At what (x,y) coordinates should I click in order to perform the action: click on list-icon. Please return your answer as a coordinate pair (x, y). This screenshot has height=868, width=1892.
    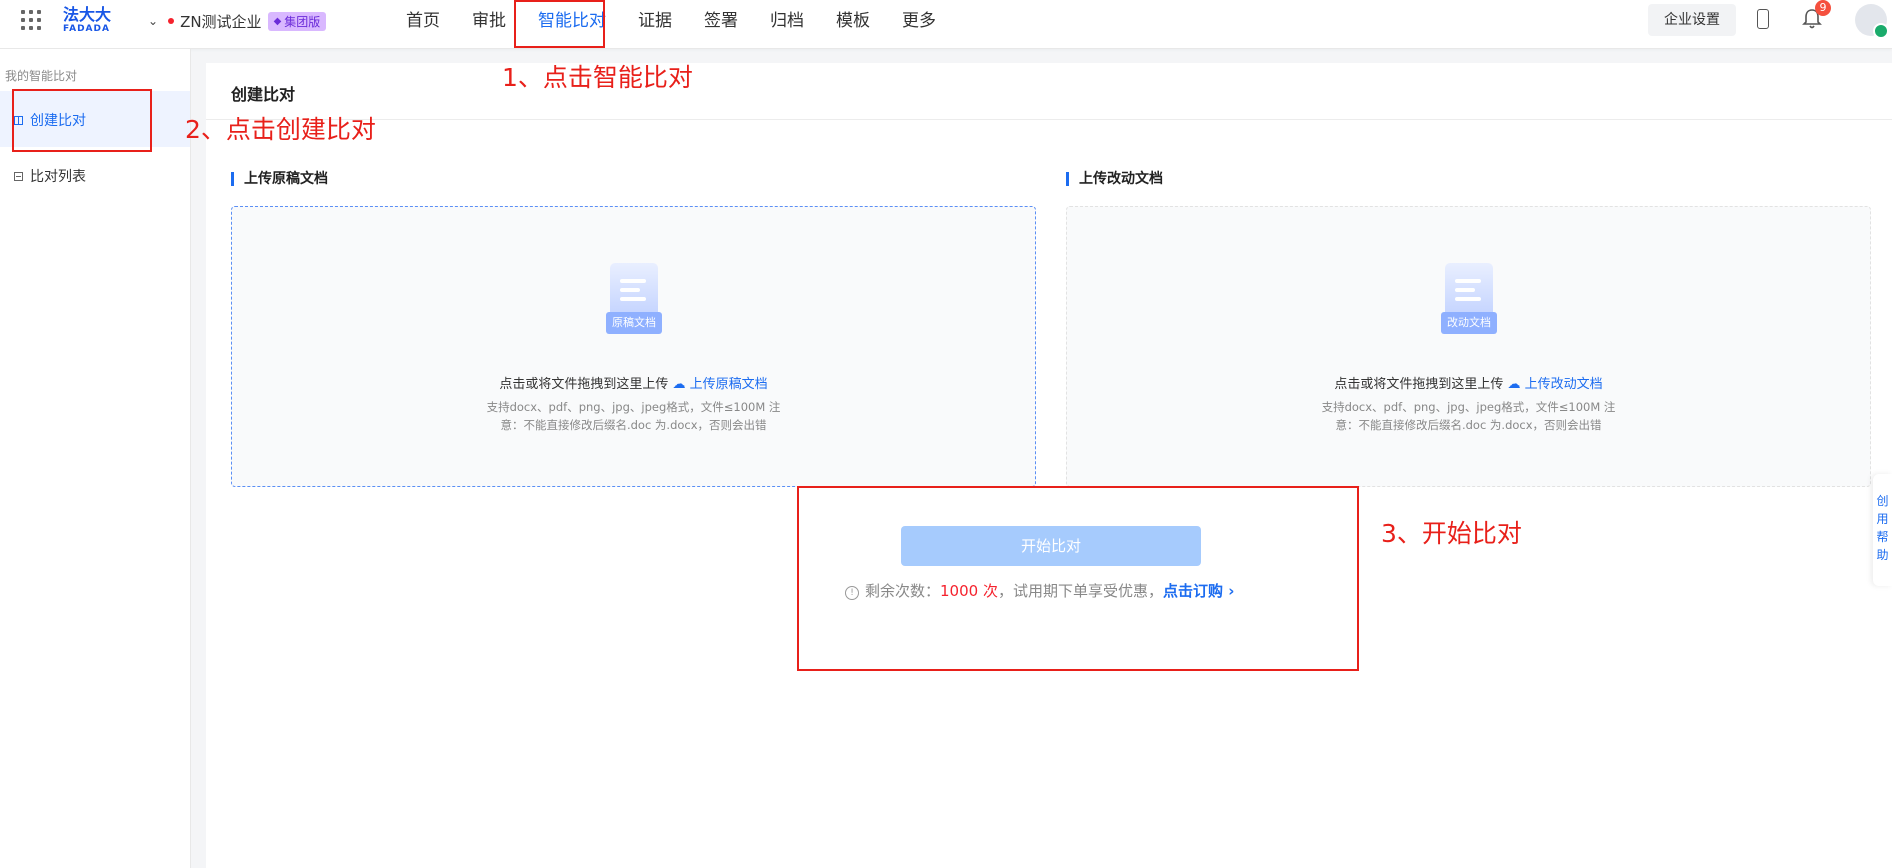
    Looking at the image, I should click on (18, 176).